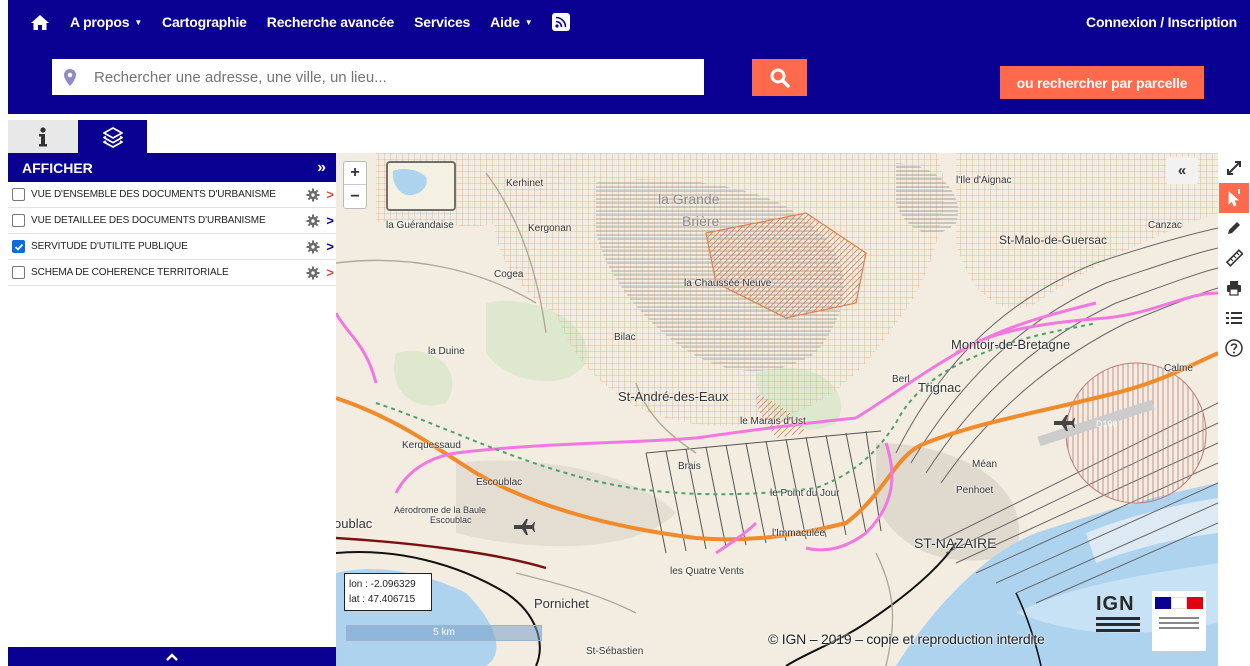 This screenshot has width=1250, height=666. What do you see at coordinates (1161, 22) in the screenshot?
I see `login-link: Connexion / Inscription` at bounding box center [1161, 22].